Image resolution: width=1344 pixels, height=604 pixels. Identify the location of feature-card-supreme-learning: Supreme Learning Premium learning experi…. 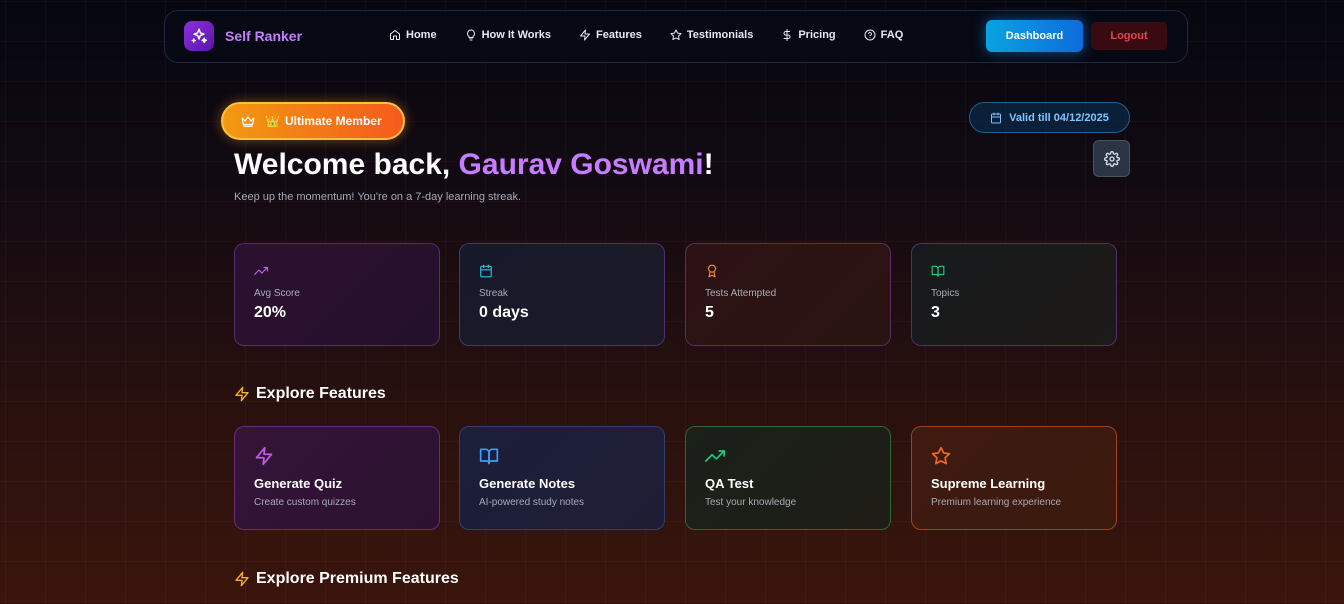
(1014, 478).